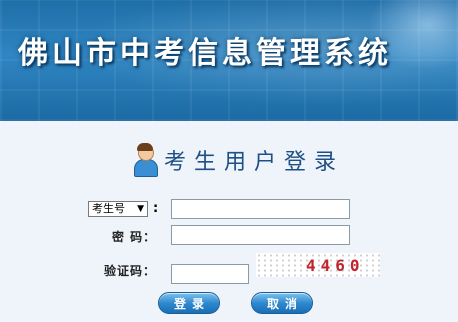 The image size is (458, 322). I want to click on login-heading: 考生用户登录, so click(239, 160).